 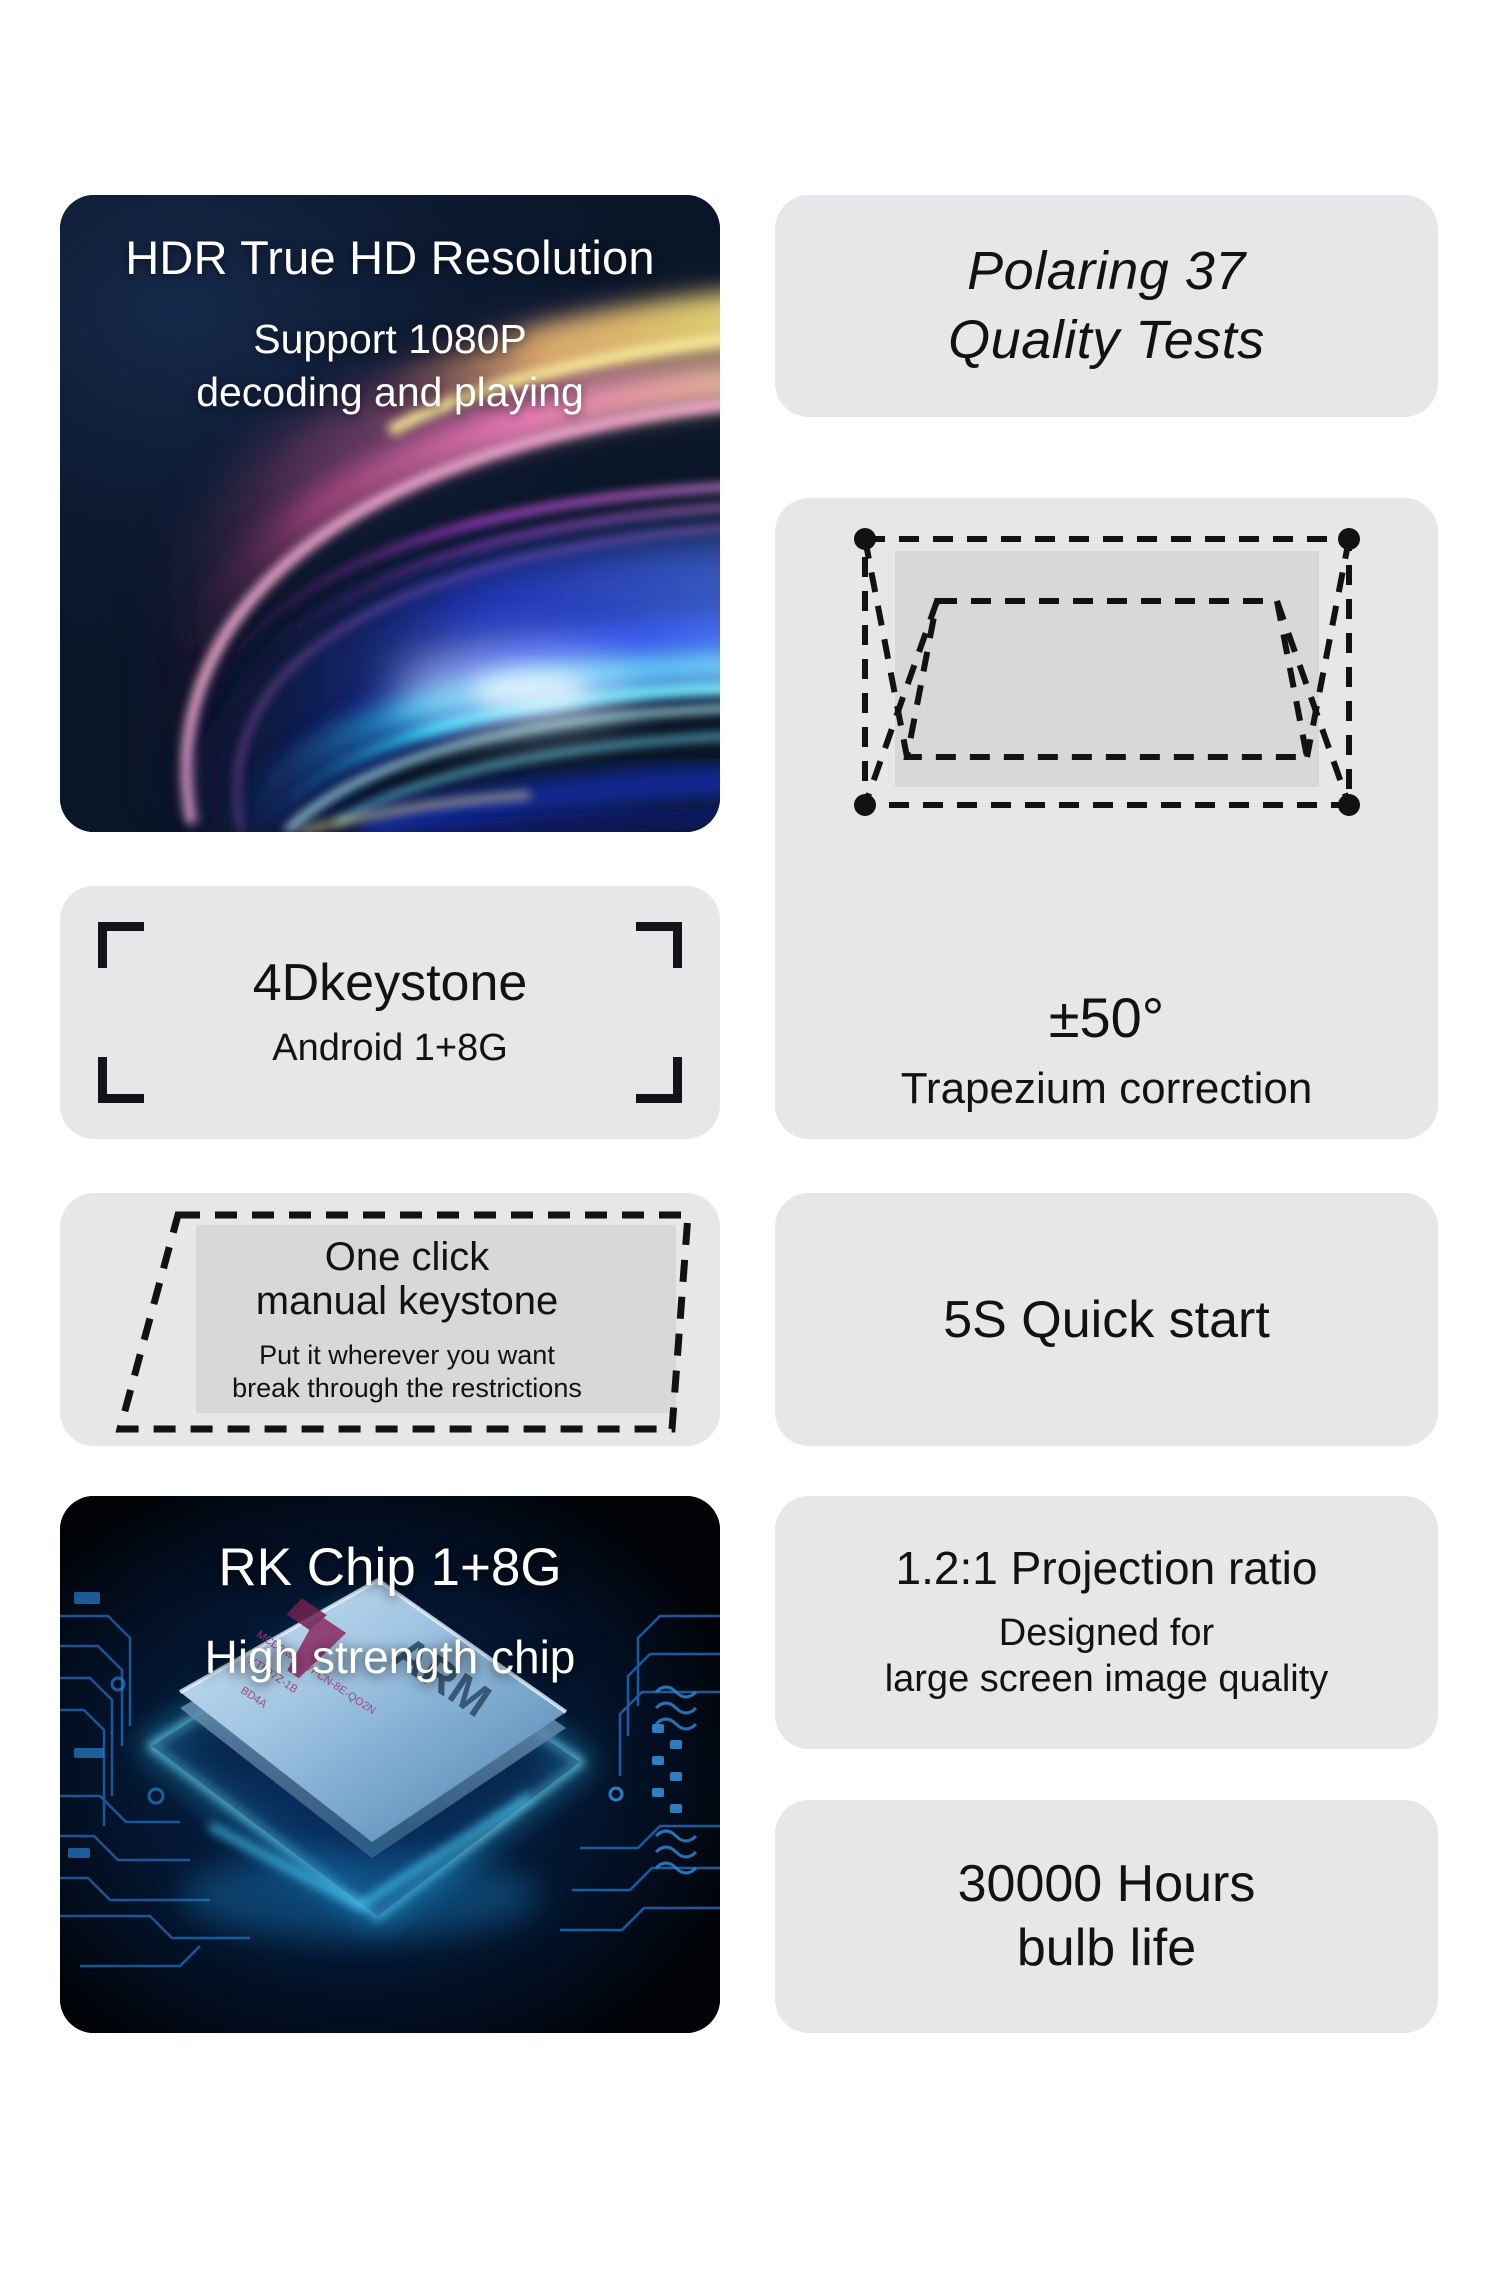 I want to click on card-polaring-quality-tests: Polaring 37 Quality Tests, so click(x=1106, y=306).